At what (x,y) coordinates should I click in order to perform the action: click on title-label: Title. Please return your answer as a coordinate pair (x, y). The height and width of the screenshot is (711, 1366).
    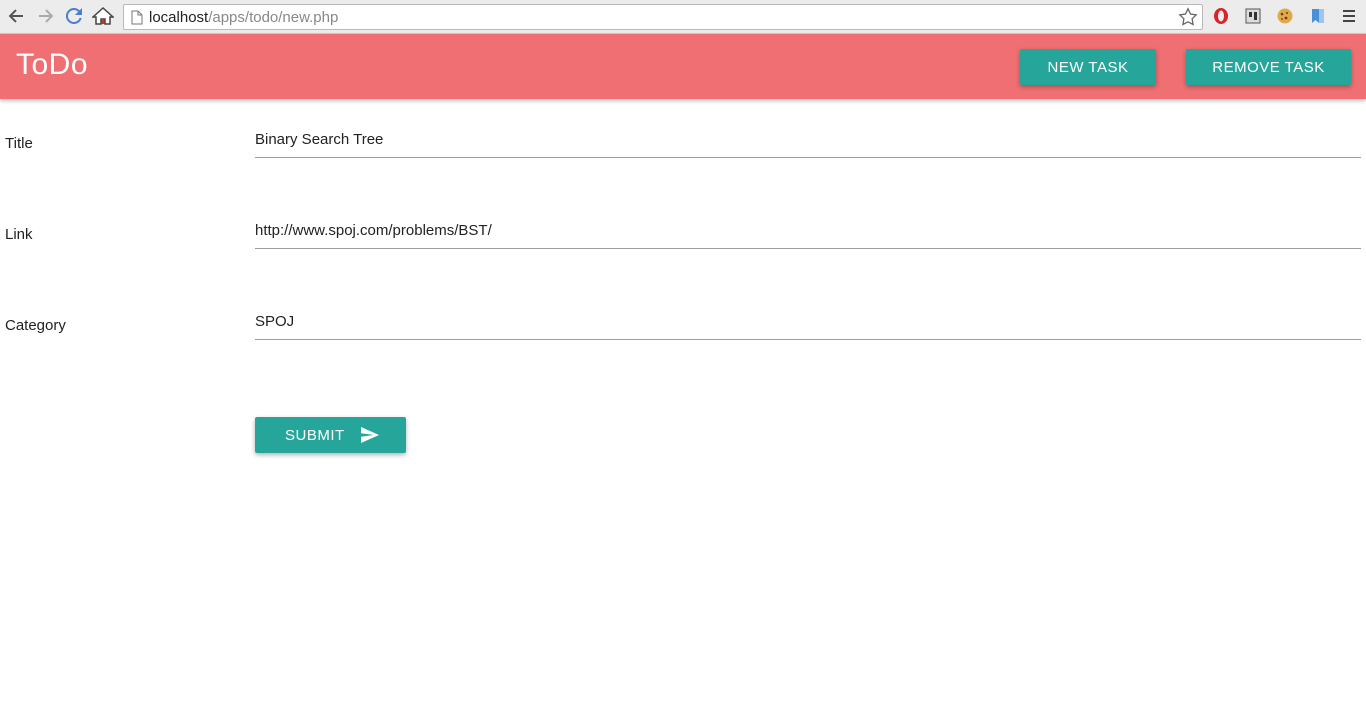
    Looking at the image, I should click on (19, 143).